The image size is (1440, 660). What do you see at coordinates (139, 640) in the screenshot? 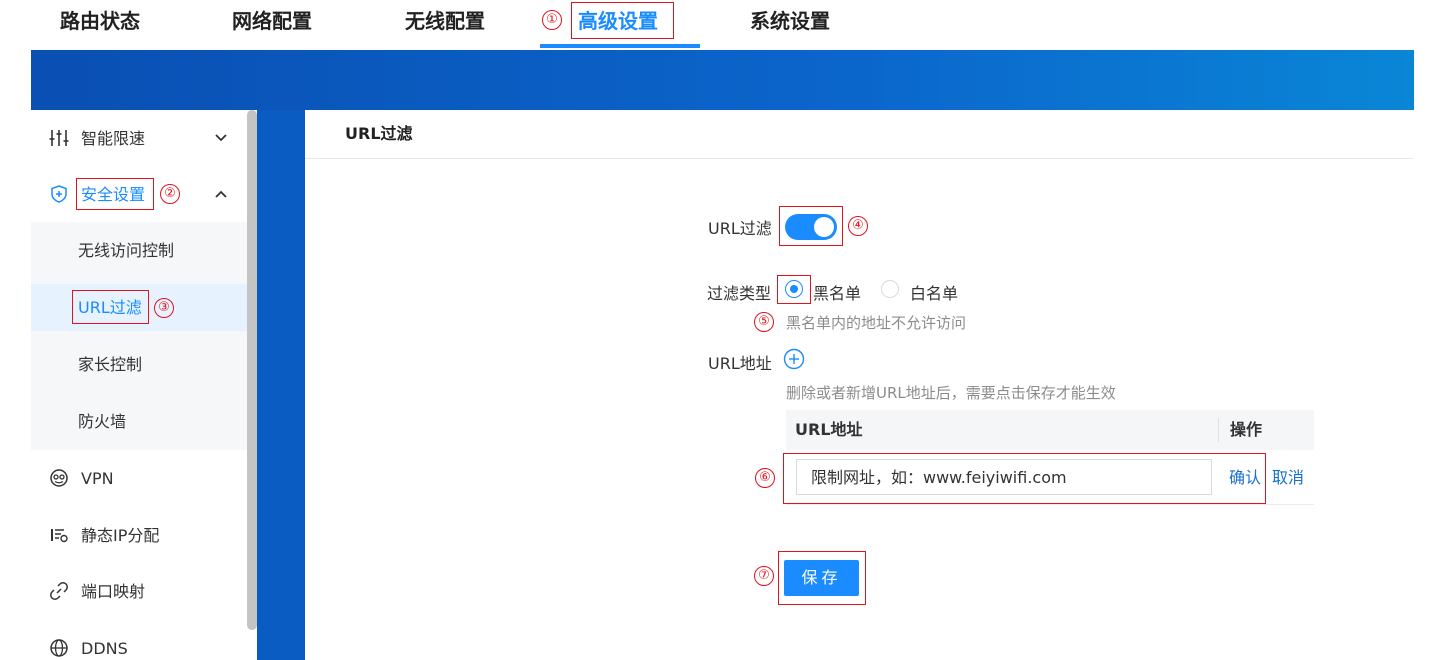
I see `sidebar-item-ddns: DDNS` at bounding box center [139, 640].